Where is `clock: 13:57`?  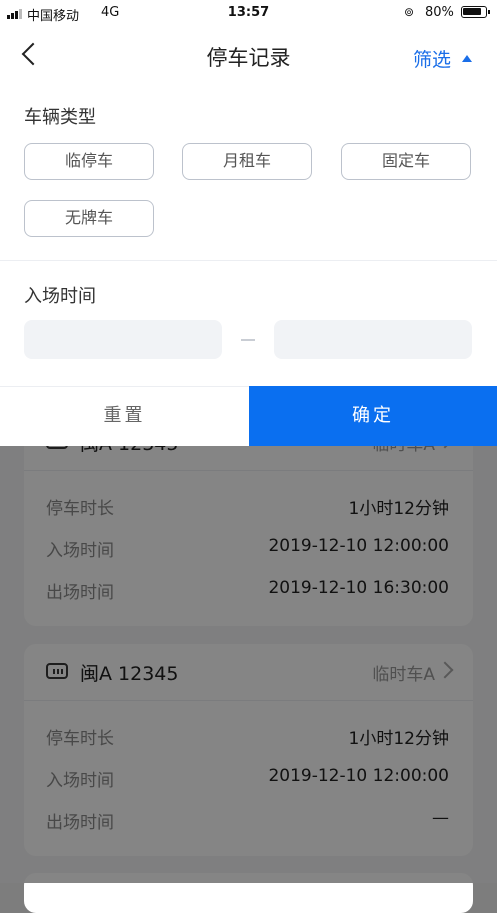
clock: 13:57 is located at coordinates (248, 12).